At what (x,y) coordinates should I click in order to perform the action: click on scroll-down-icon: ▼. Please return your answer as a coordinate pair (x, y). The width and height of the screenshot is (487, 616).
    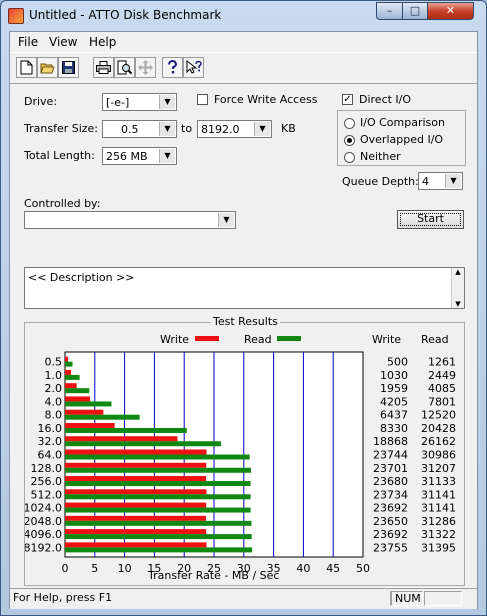
    Looking at the image, I should click on (458, 304).